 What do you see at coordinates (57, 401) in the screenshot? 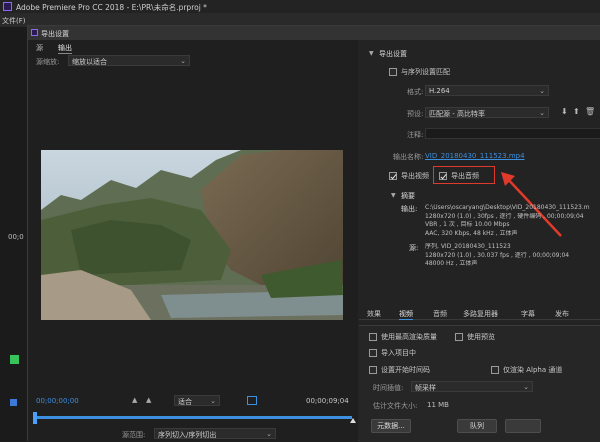
I see `timecode-start: 00;00;00;00` at bounding box center [57, 401].